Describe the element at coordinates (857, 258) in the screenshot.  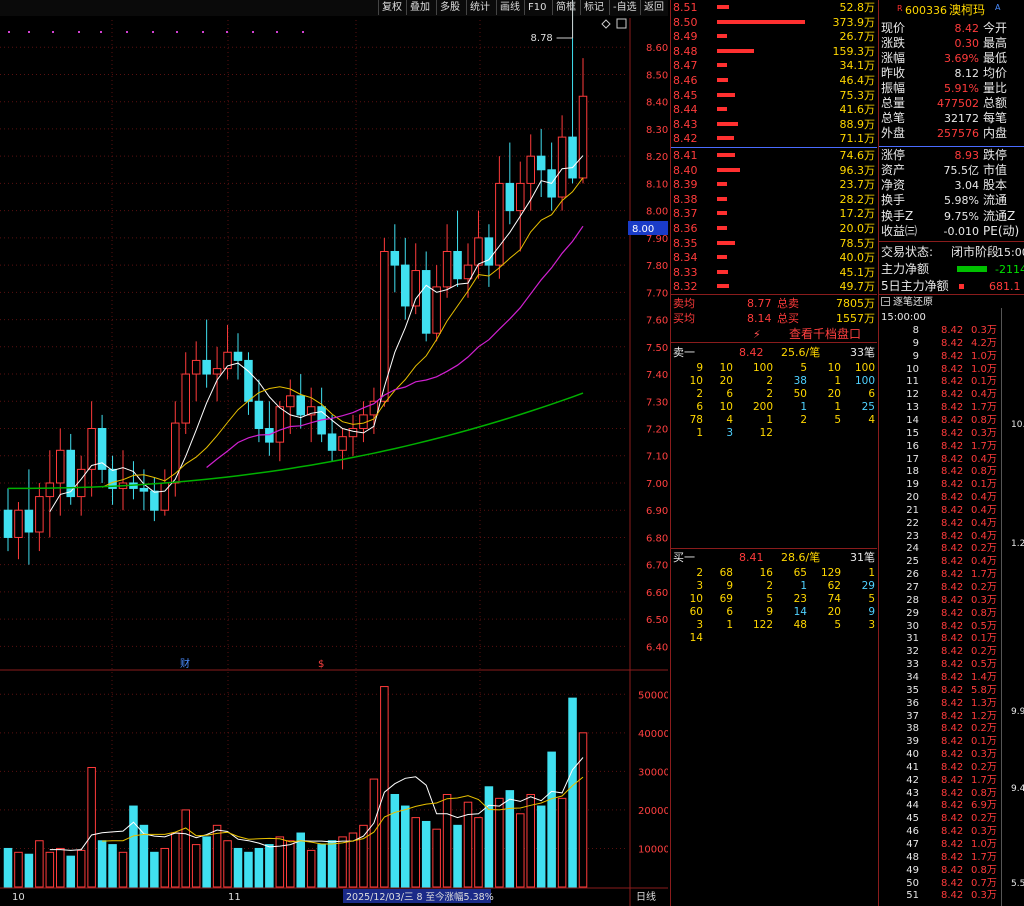
I see `bid-level-7-volume: 40.0万` at that location.